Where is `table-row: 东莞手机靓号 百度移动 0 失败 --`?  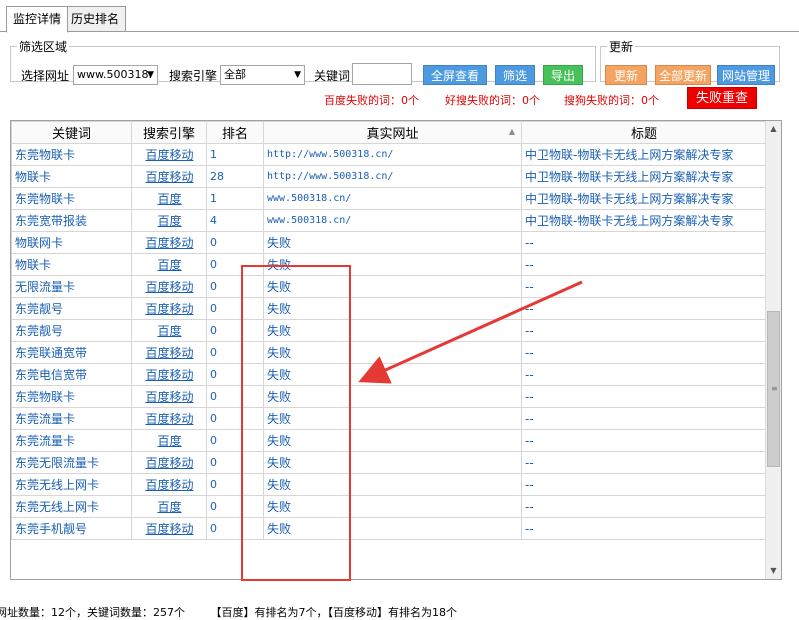 table-row: 东莞手机靓号 百度移动 0 失败 -- is located at coordinates (389, 528).